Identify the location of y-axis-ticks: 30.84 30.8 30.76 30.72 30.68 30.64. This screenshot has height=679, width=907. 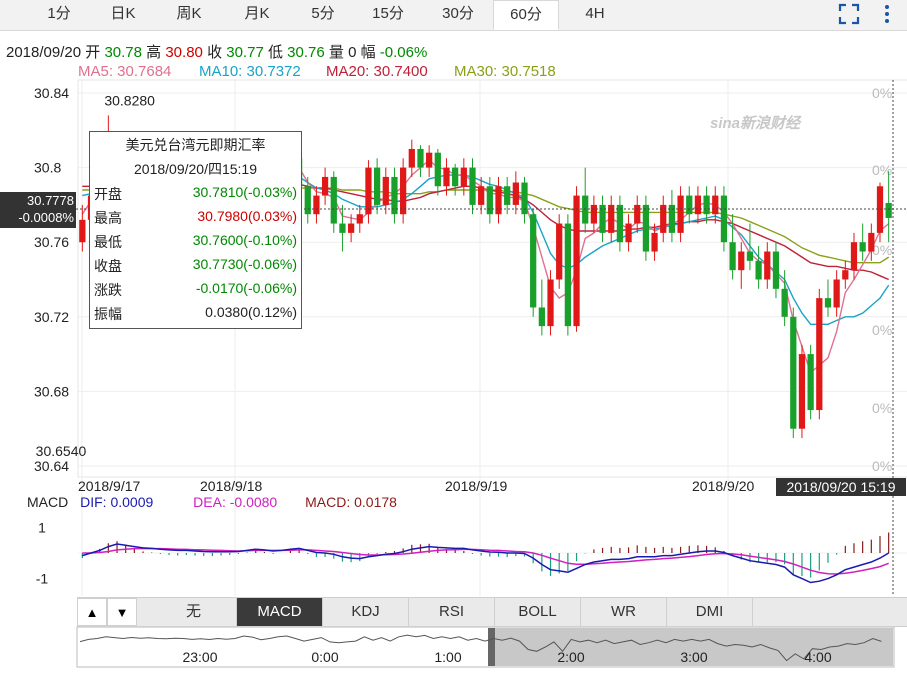
(51, 279).